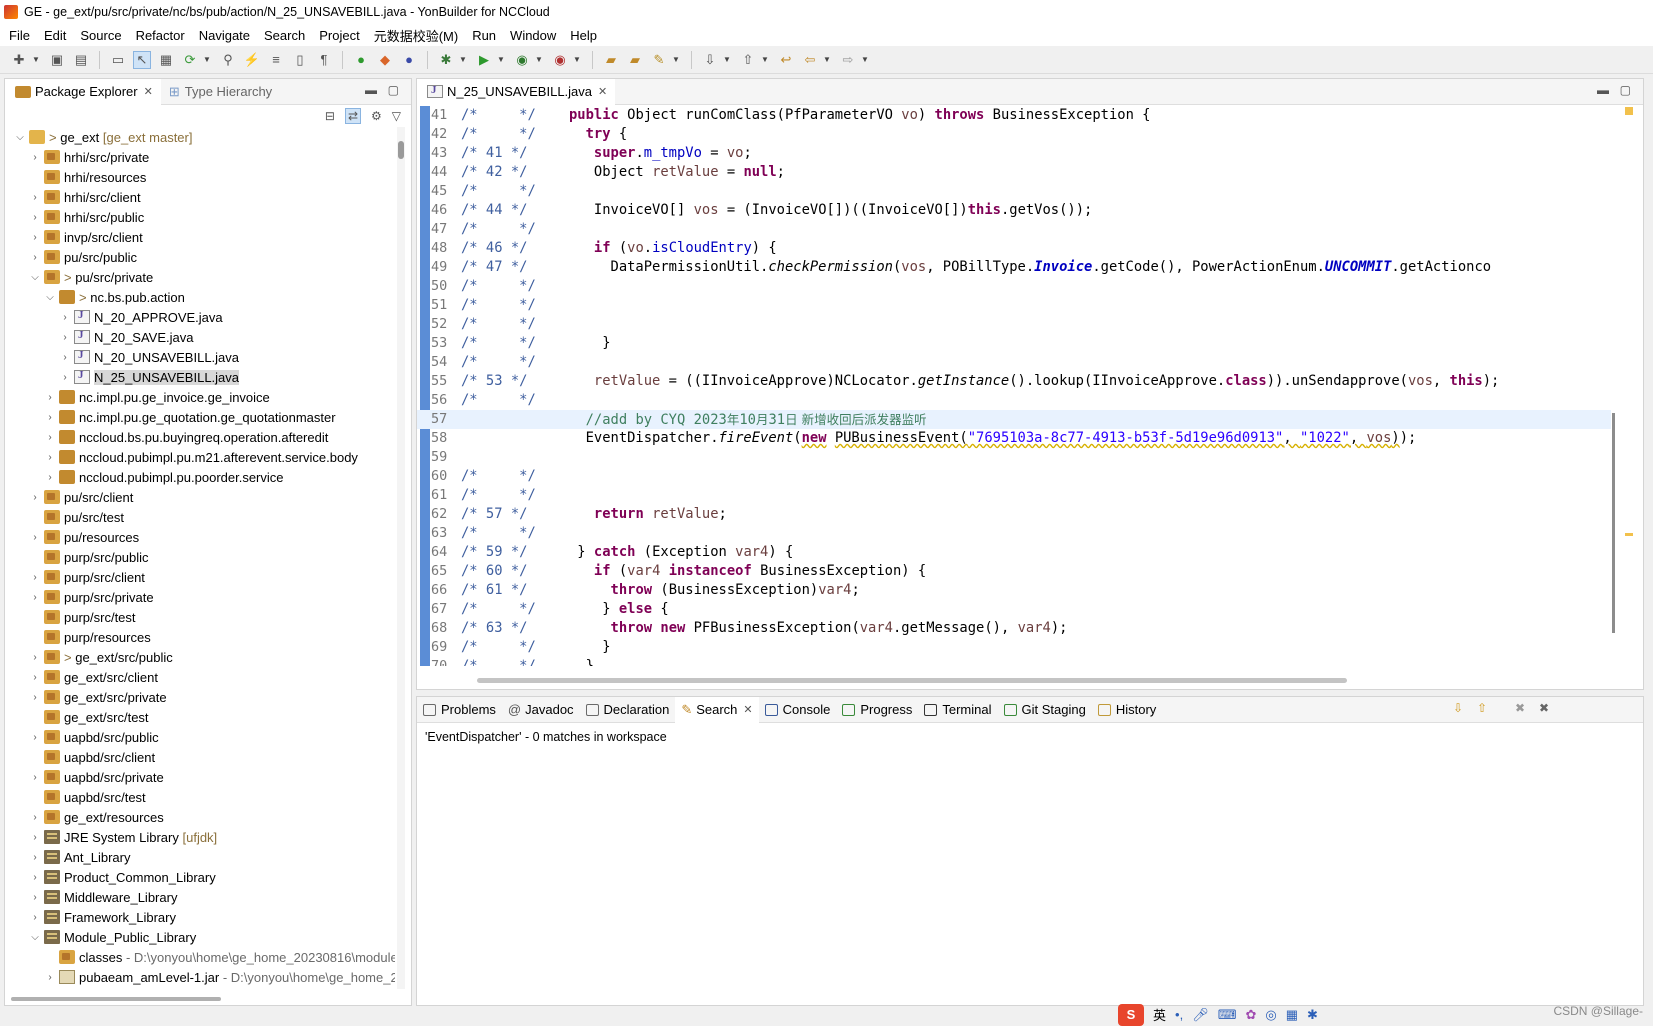 The image size is (1653, 1026). Describe the element at coordinates (100, 35) in the screenshot. I see `menu-source: Source` at that location.